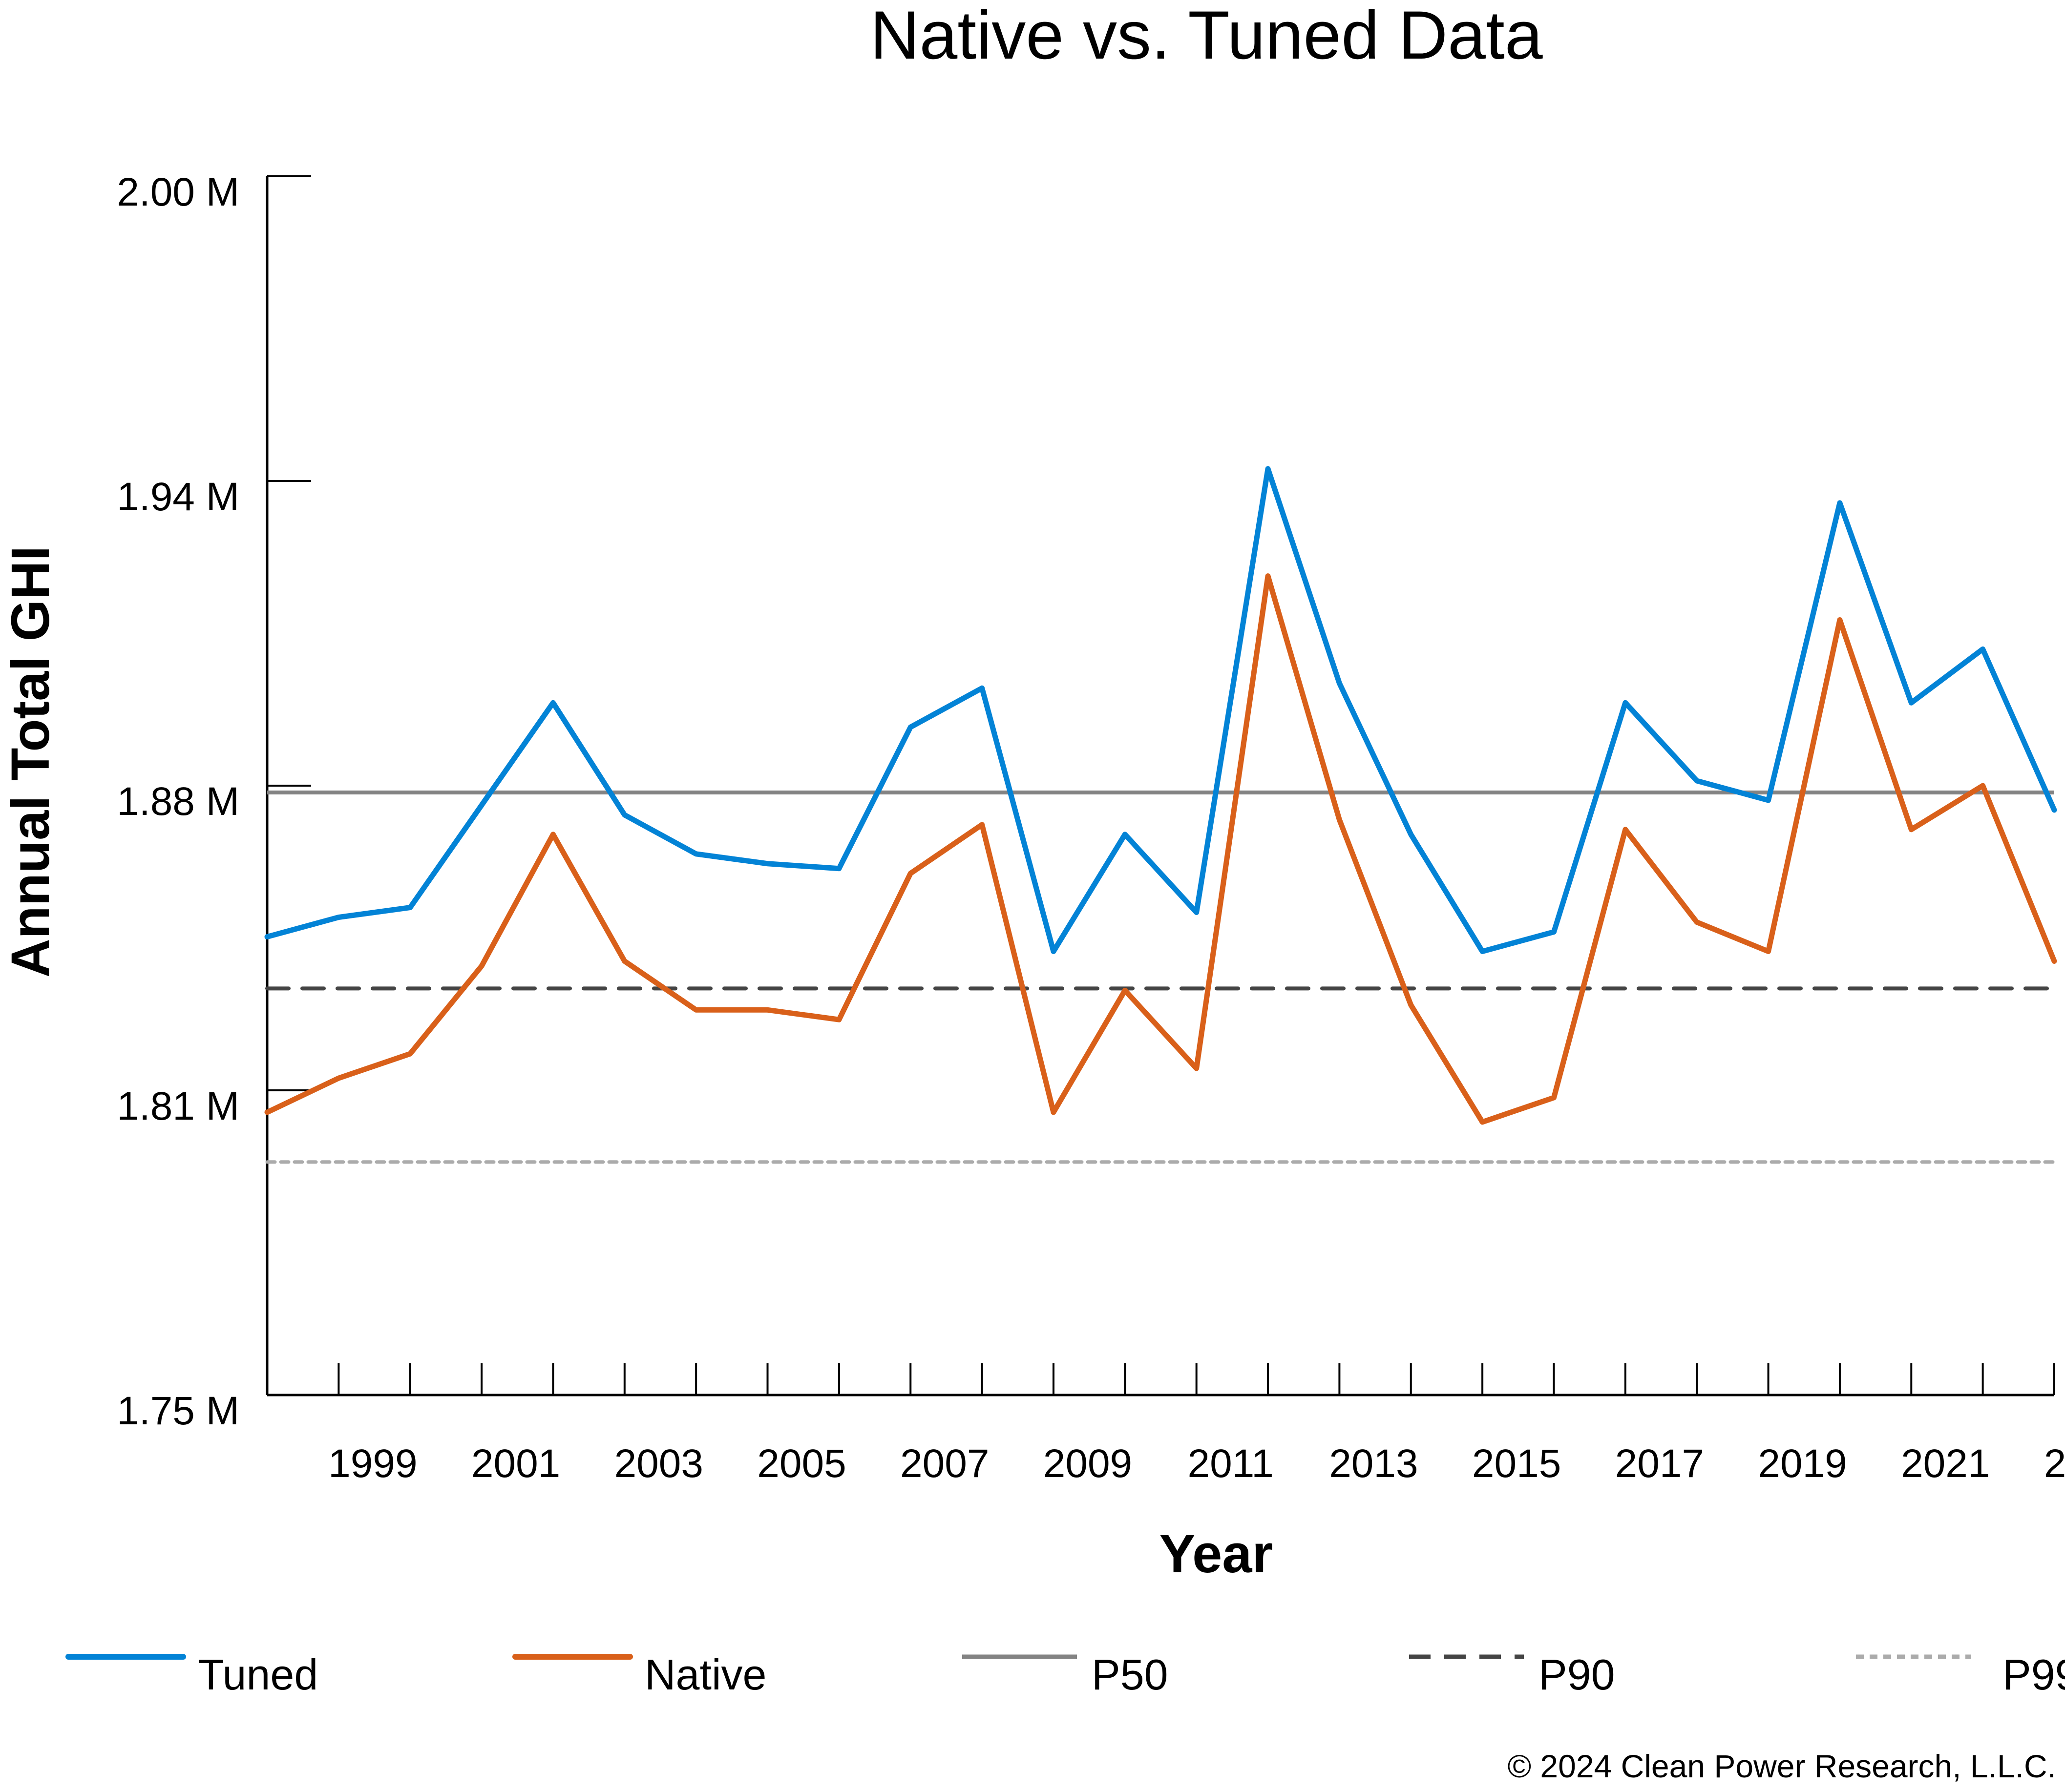 This screenshot has height=1792, width=2065. I want to click on legend-label-native: Native, so click(706, 1674).